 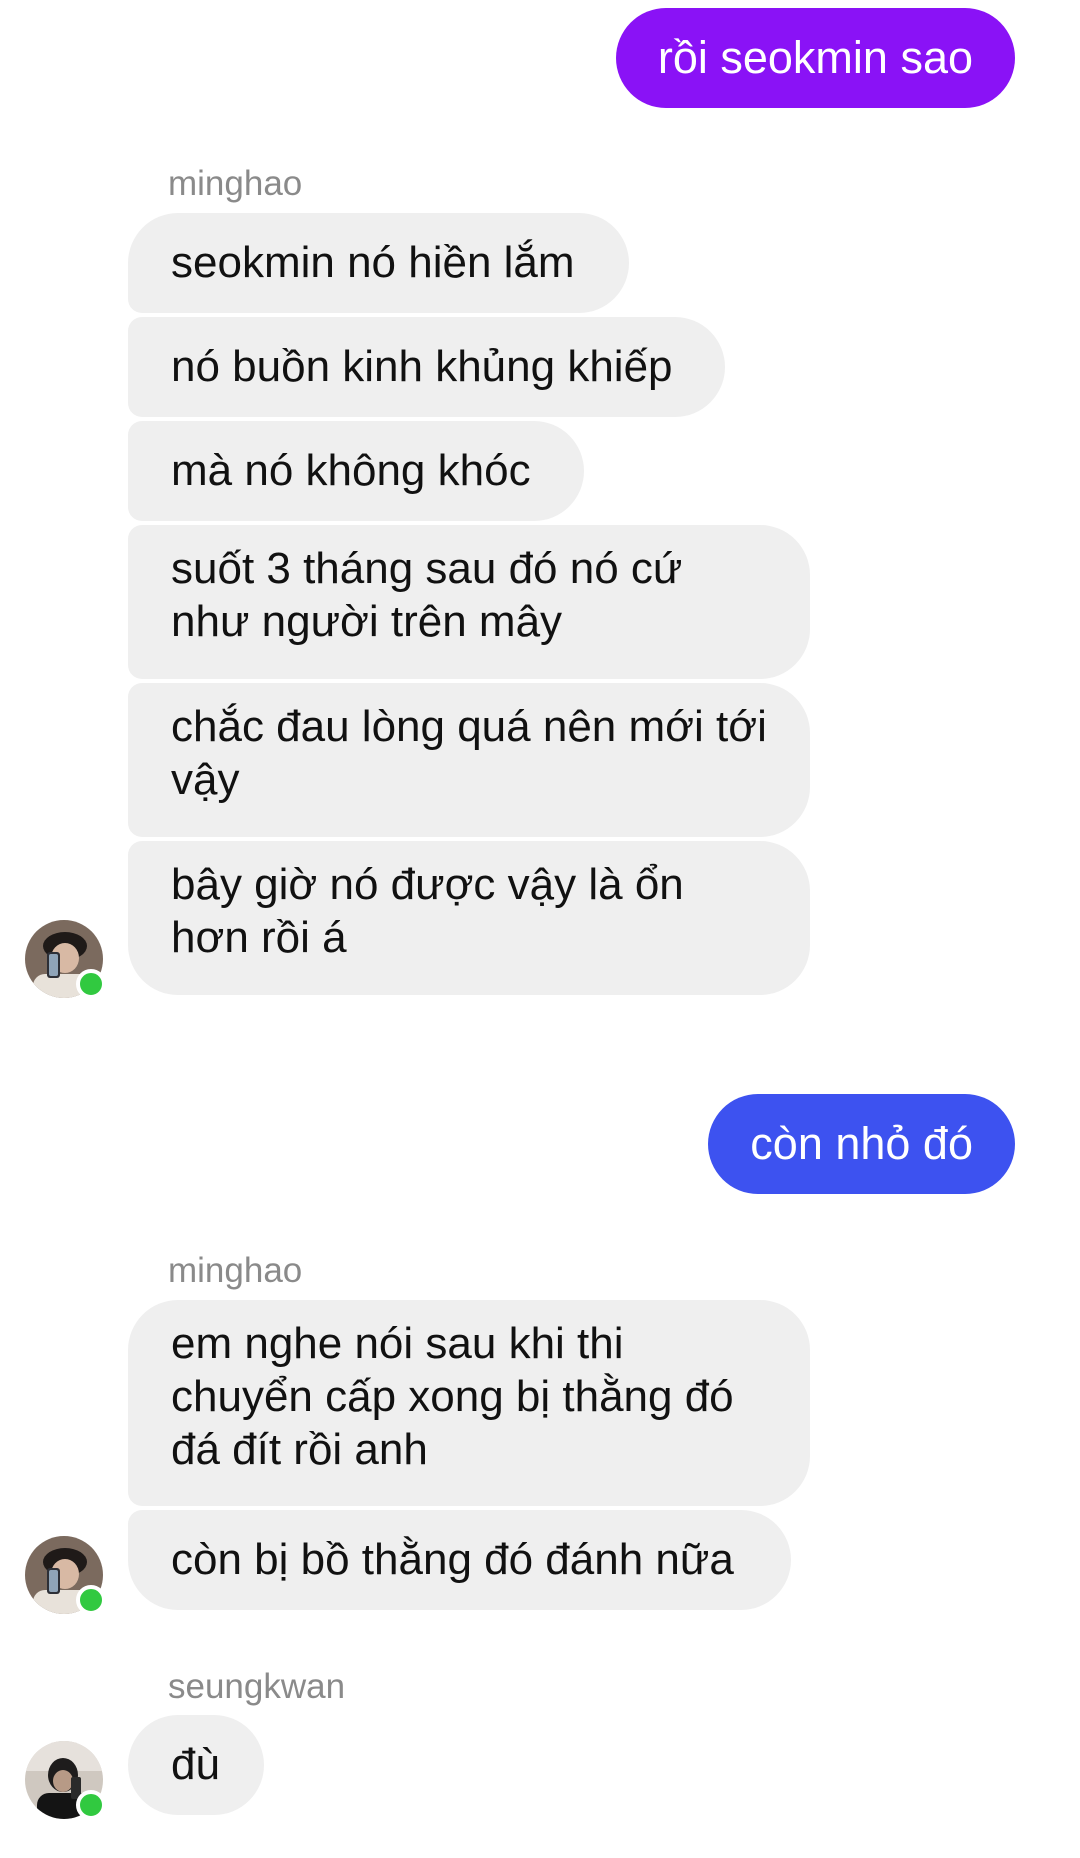 What do you see at coordinates (459, 1560) in the screenshot?
I see `incoming-message-bubble: còn bị bồ thằng đó đánh nữa` at bounding box center [459, 1560].